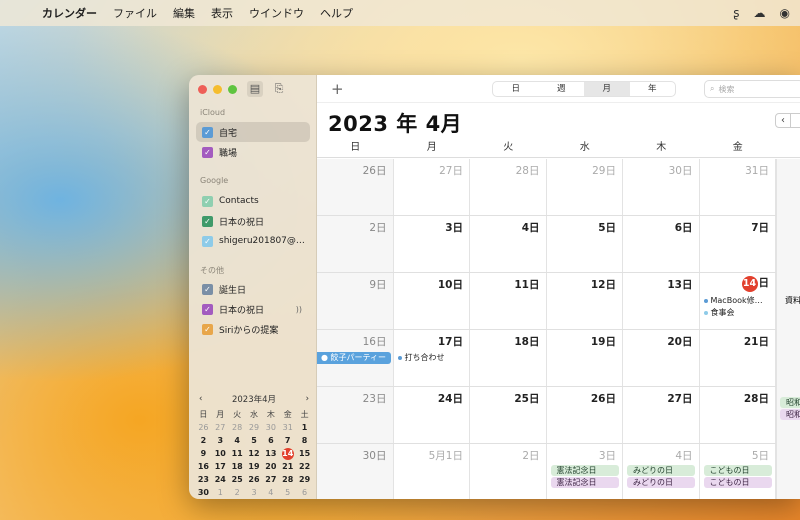 This screenshot has width=800, height=520. I want to click on mini-day: 18, so click(237, 467).